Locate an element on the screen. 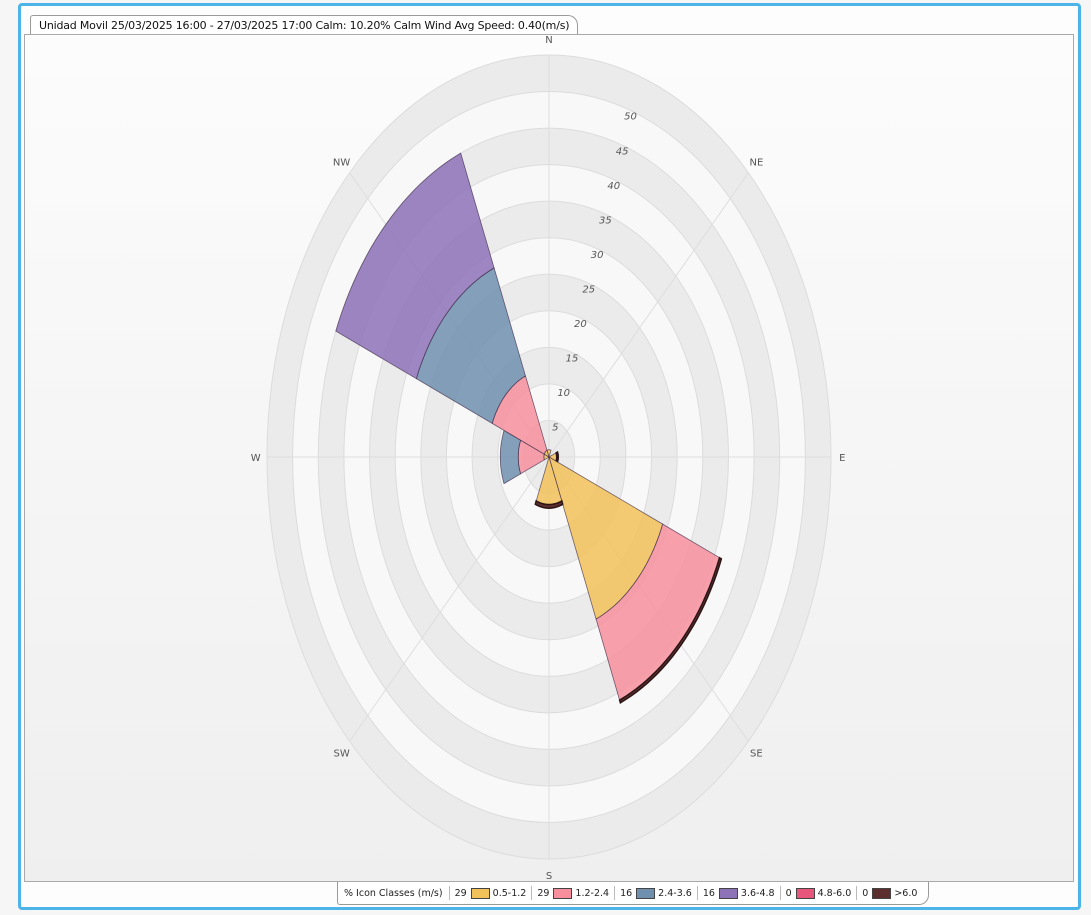 The width and height of the screenshot is (1091, 915). direction-label-sw: SW is located at coordinates (341, 754).